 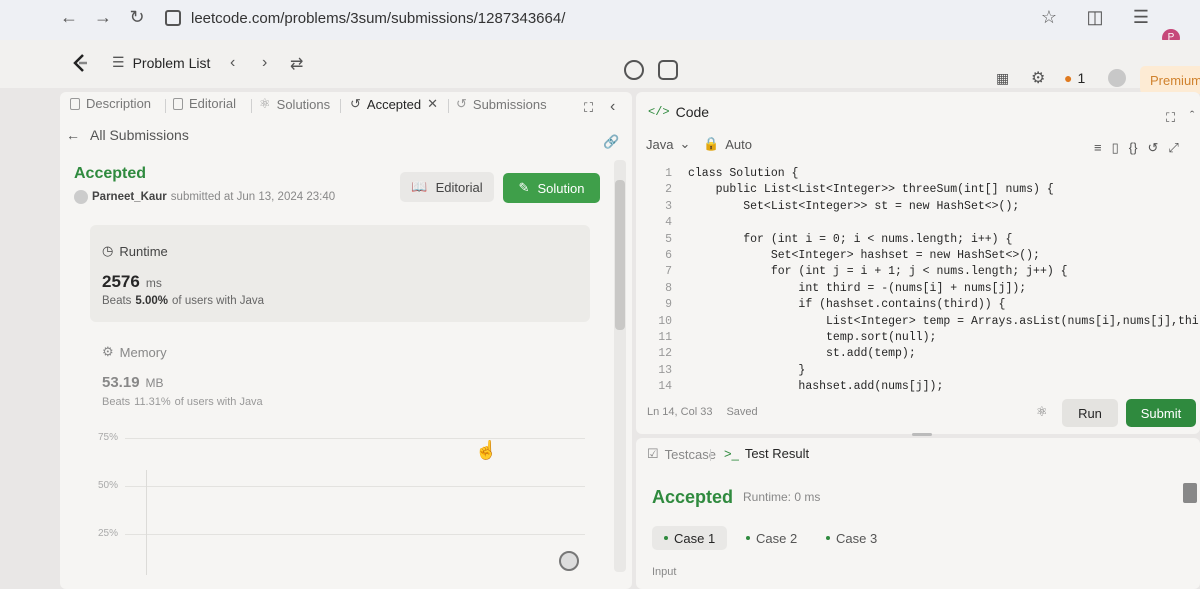 I want to click on line-text: }, so click(x=747, y=370).